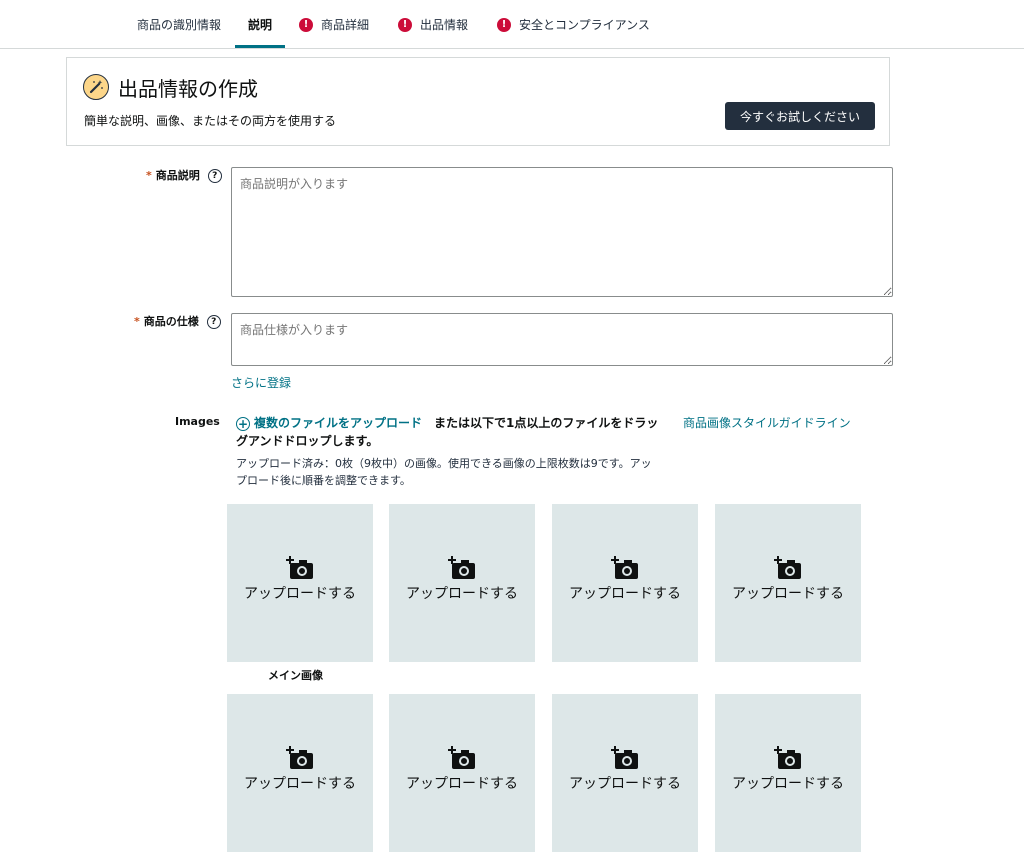 The height and width of the screenshot is (852, 1024). I want to click on tab-bar: 商品の識別情報 説明 ! 商品詳細 ! 出品情報 ! 安全とコンプライアンス, so click(512, 24).